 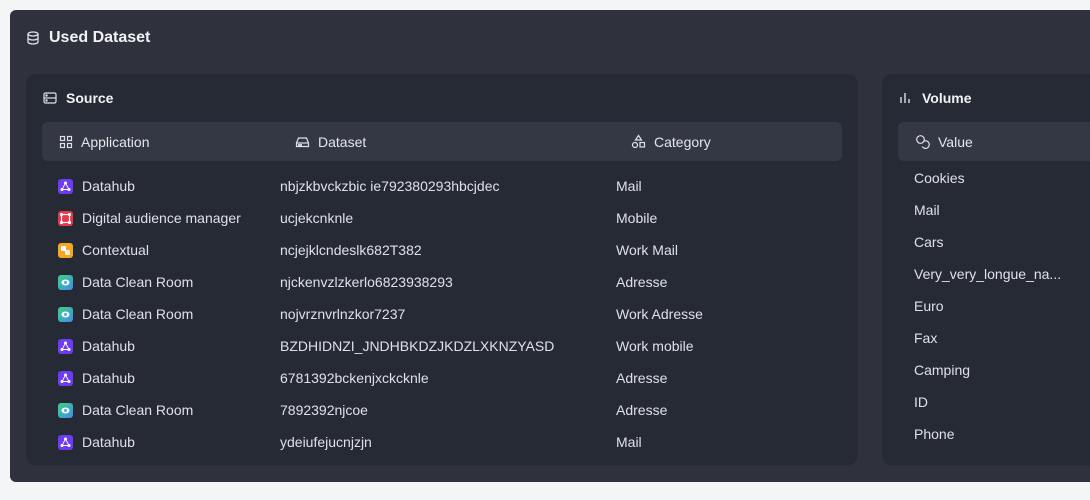 I want to click on source-table-header: Application Dataset Category, so click(x=442, y=141).